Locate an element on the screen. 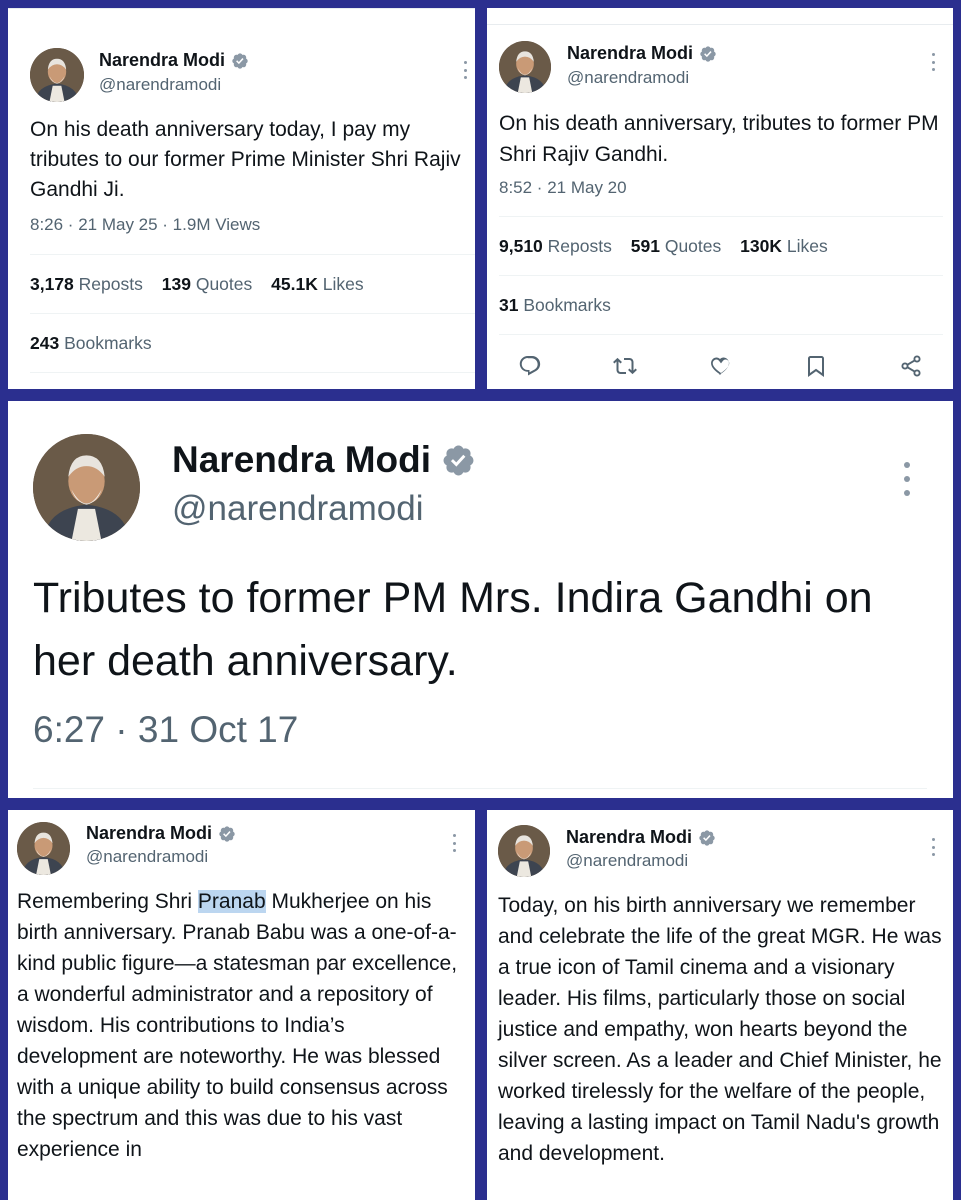 The image size is (961, 1200). quotes-stat: 139 Quotes is located at coordinates (207, 284).